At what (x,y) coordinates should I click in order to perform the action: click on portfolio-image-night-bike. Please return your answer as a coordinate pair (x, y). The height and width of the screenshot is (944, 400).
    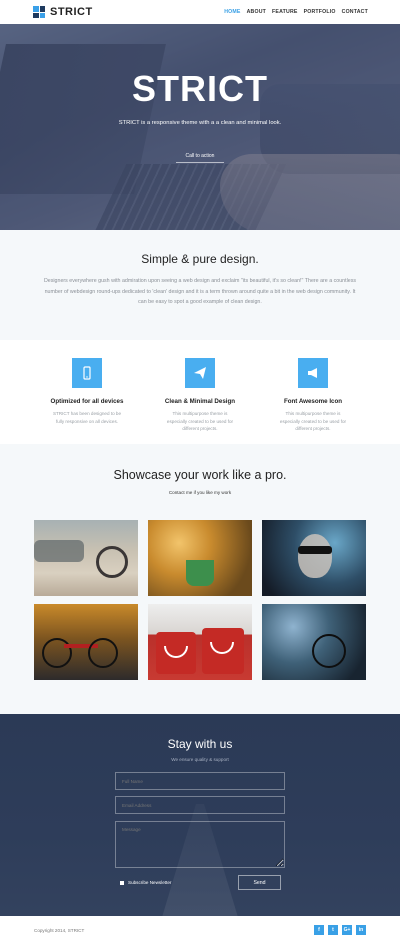
    Looking at the image, I should click on (314, 642).